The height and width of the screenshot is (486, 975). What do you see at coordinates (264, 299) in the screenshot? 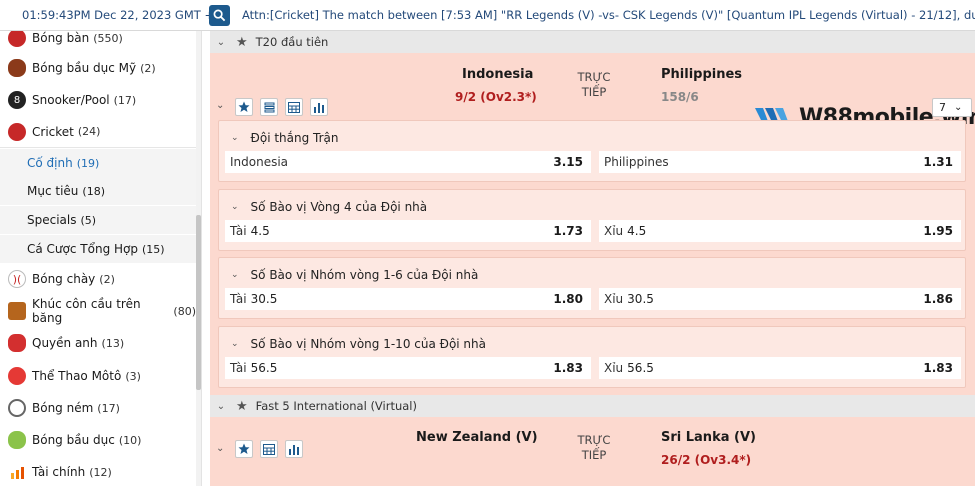
I see `odds-line: 30.5` at bounding box center [264, 299].